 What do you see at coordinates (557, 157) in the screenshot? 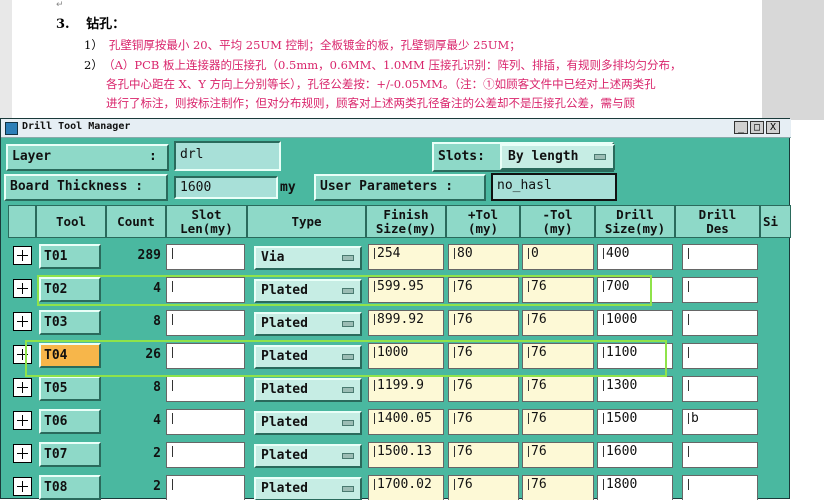
I see `slots-dropdown: By length` at bounding box center [557, 157].